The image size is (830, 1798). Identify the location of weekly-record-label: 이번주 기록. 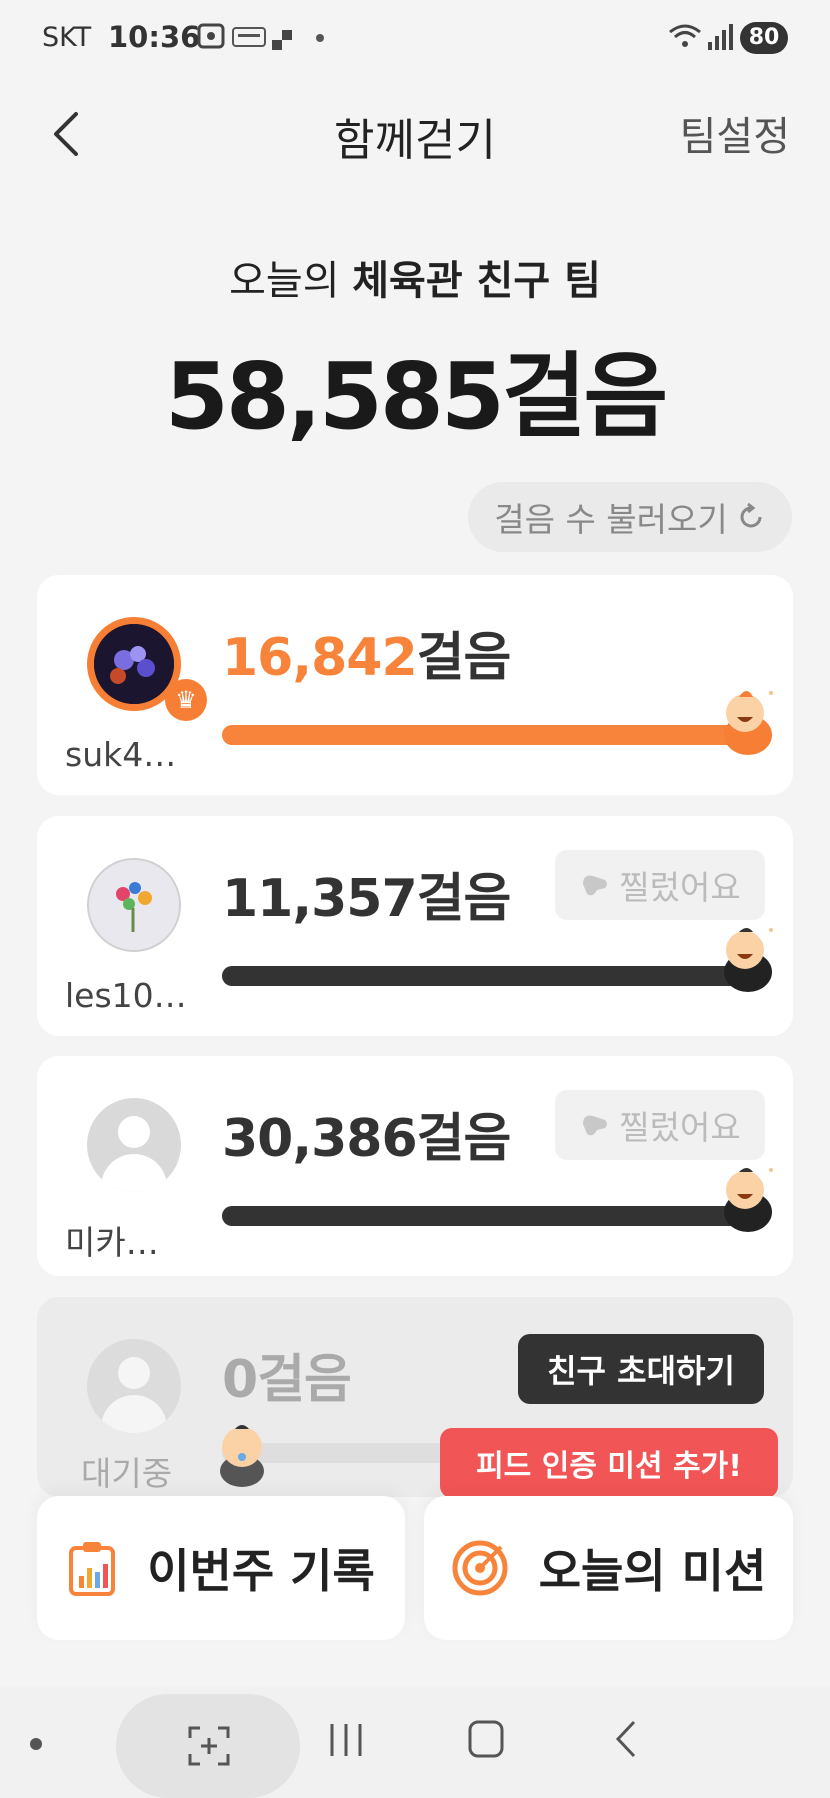
(261, 1571).